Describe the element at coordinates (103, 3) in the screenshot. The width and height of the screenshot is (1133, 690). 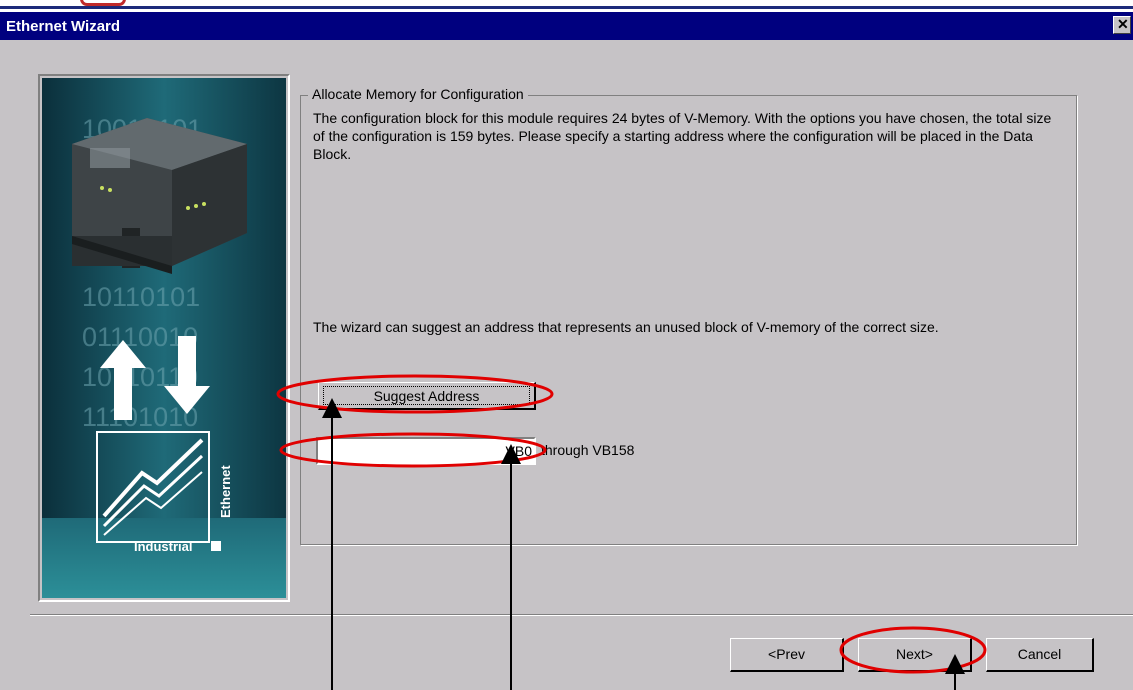
I see `logo-fragment` at that location.